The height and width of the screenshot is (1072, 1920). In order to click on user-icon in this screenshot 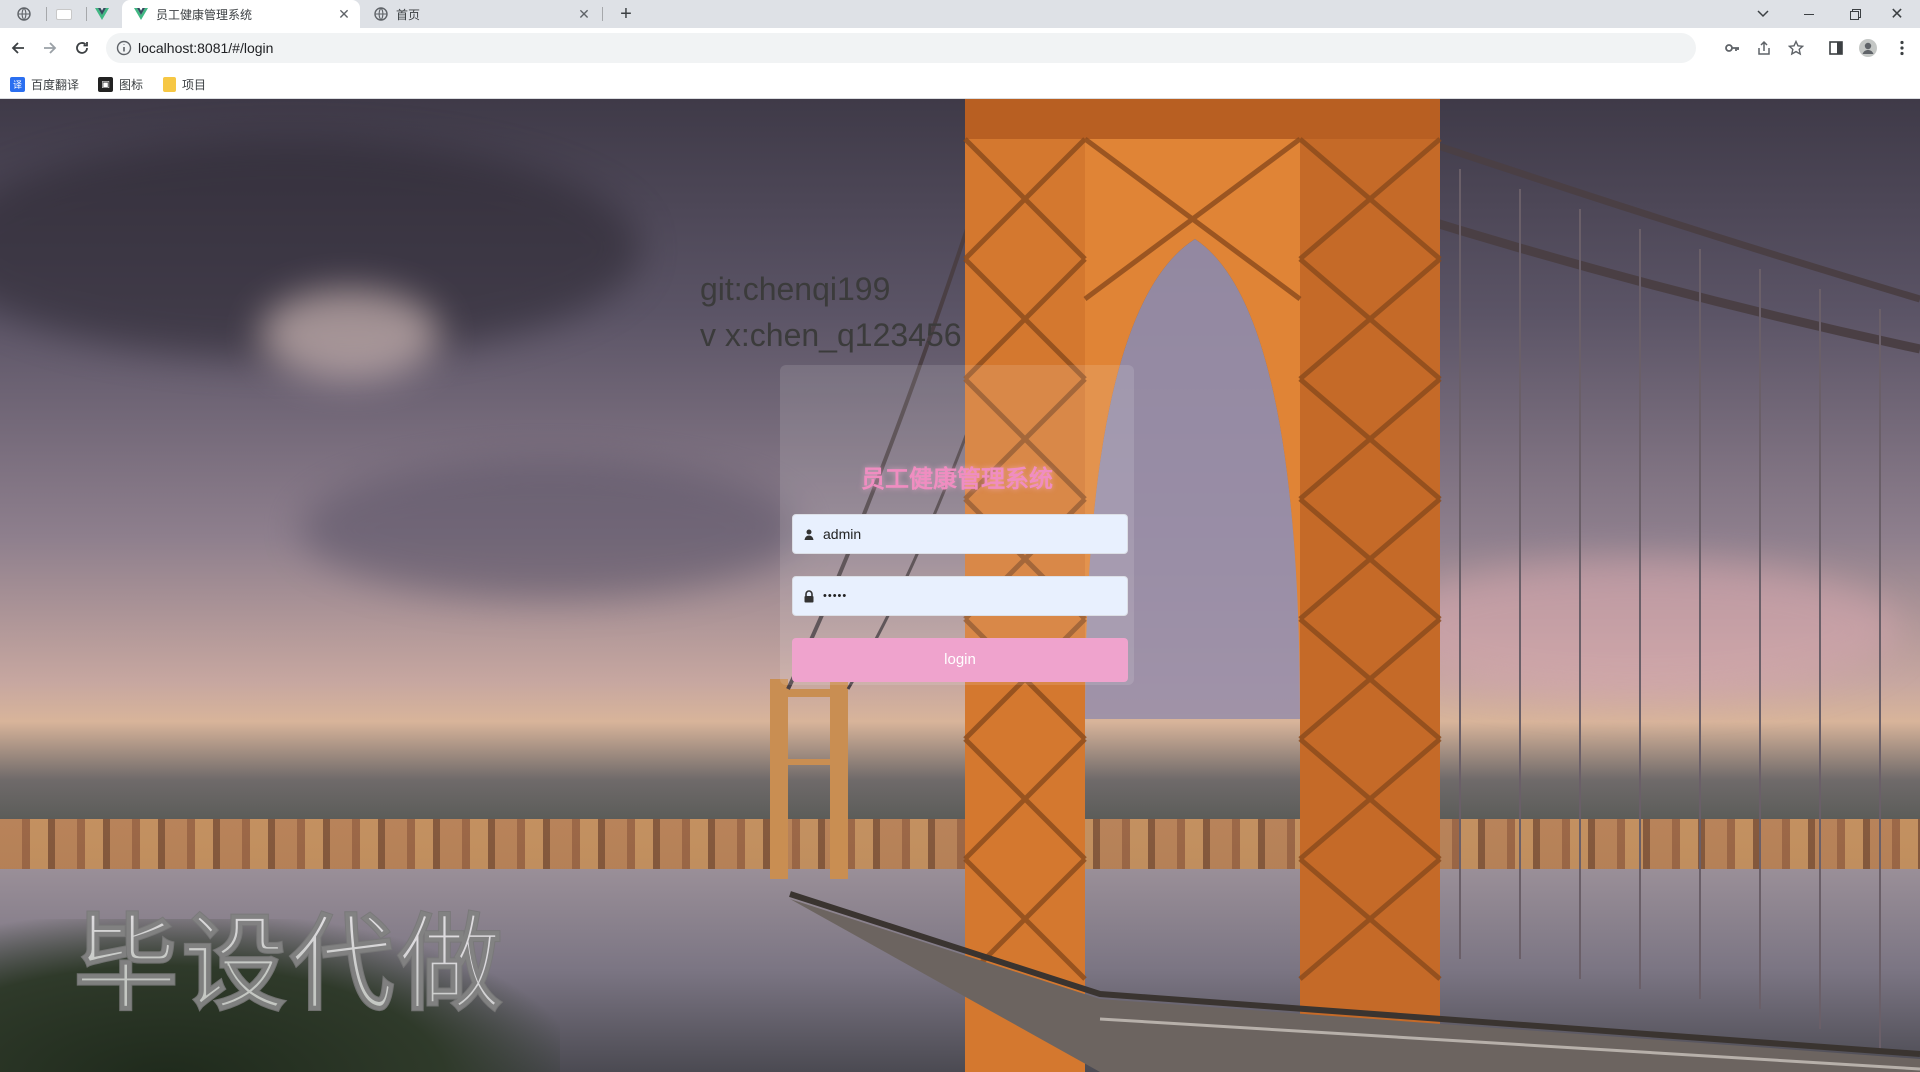, I will do `click(809, 534)`.